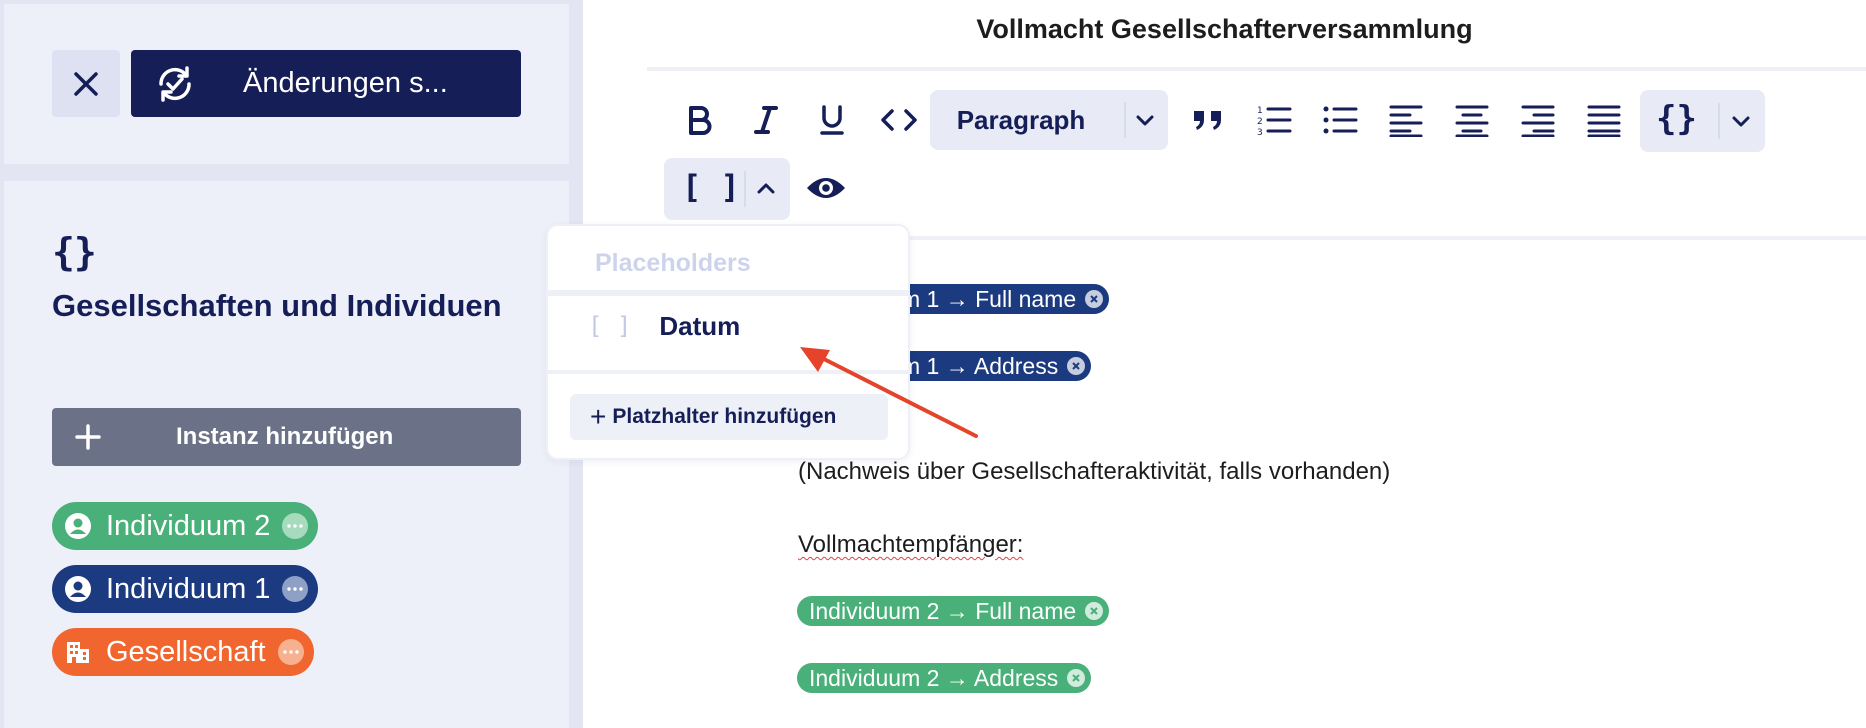 The image size is (1866, 728). What do you see at coordinates (673, 263) in the screenshot?
I see `popover-header: Placeholders` at bounding box center [673, 263].